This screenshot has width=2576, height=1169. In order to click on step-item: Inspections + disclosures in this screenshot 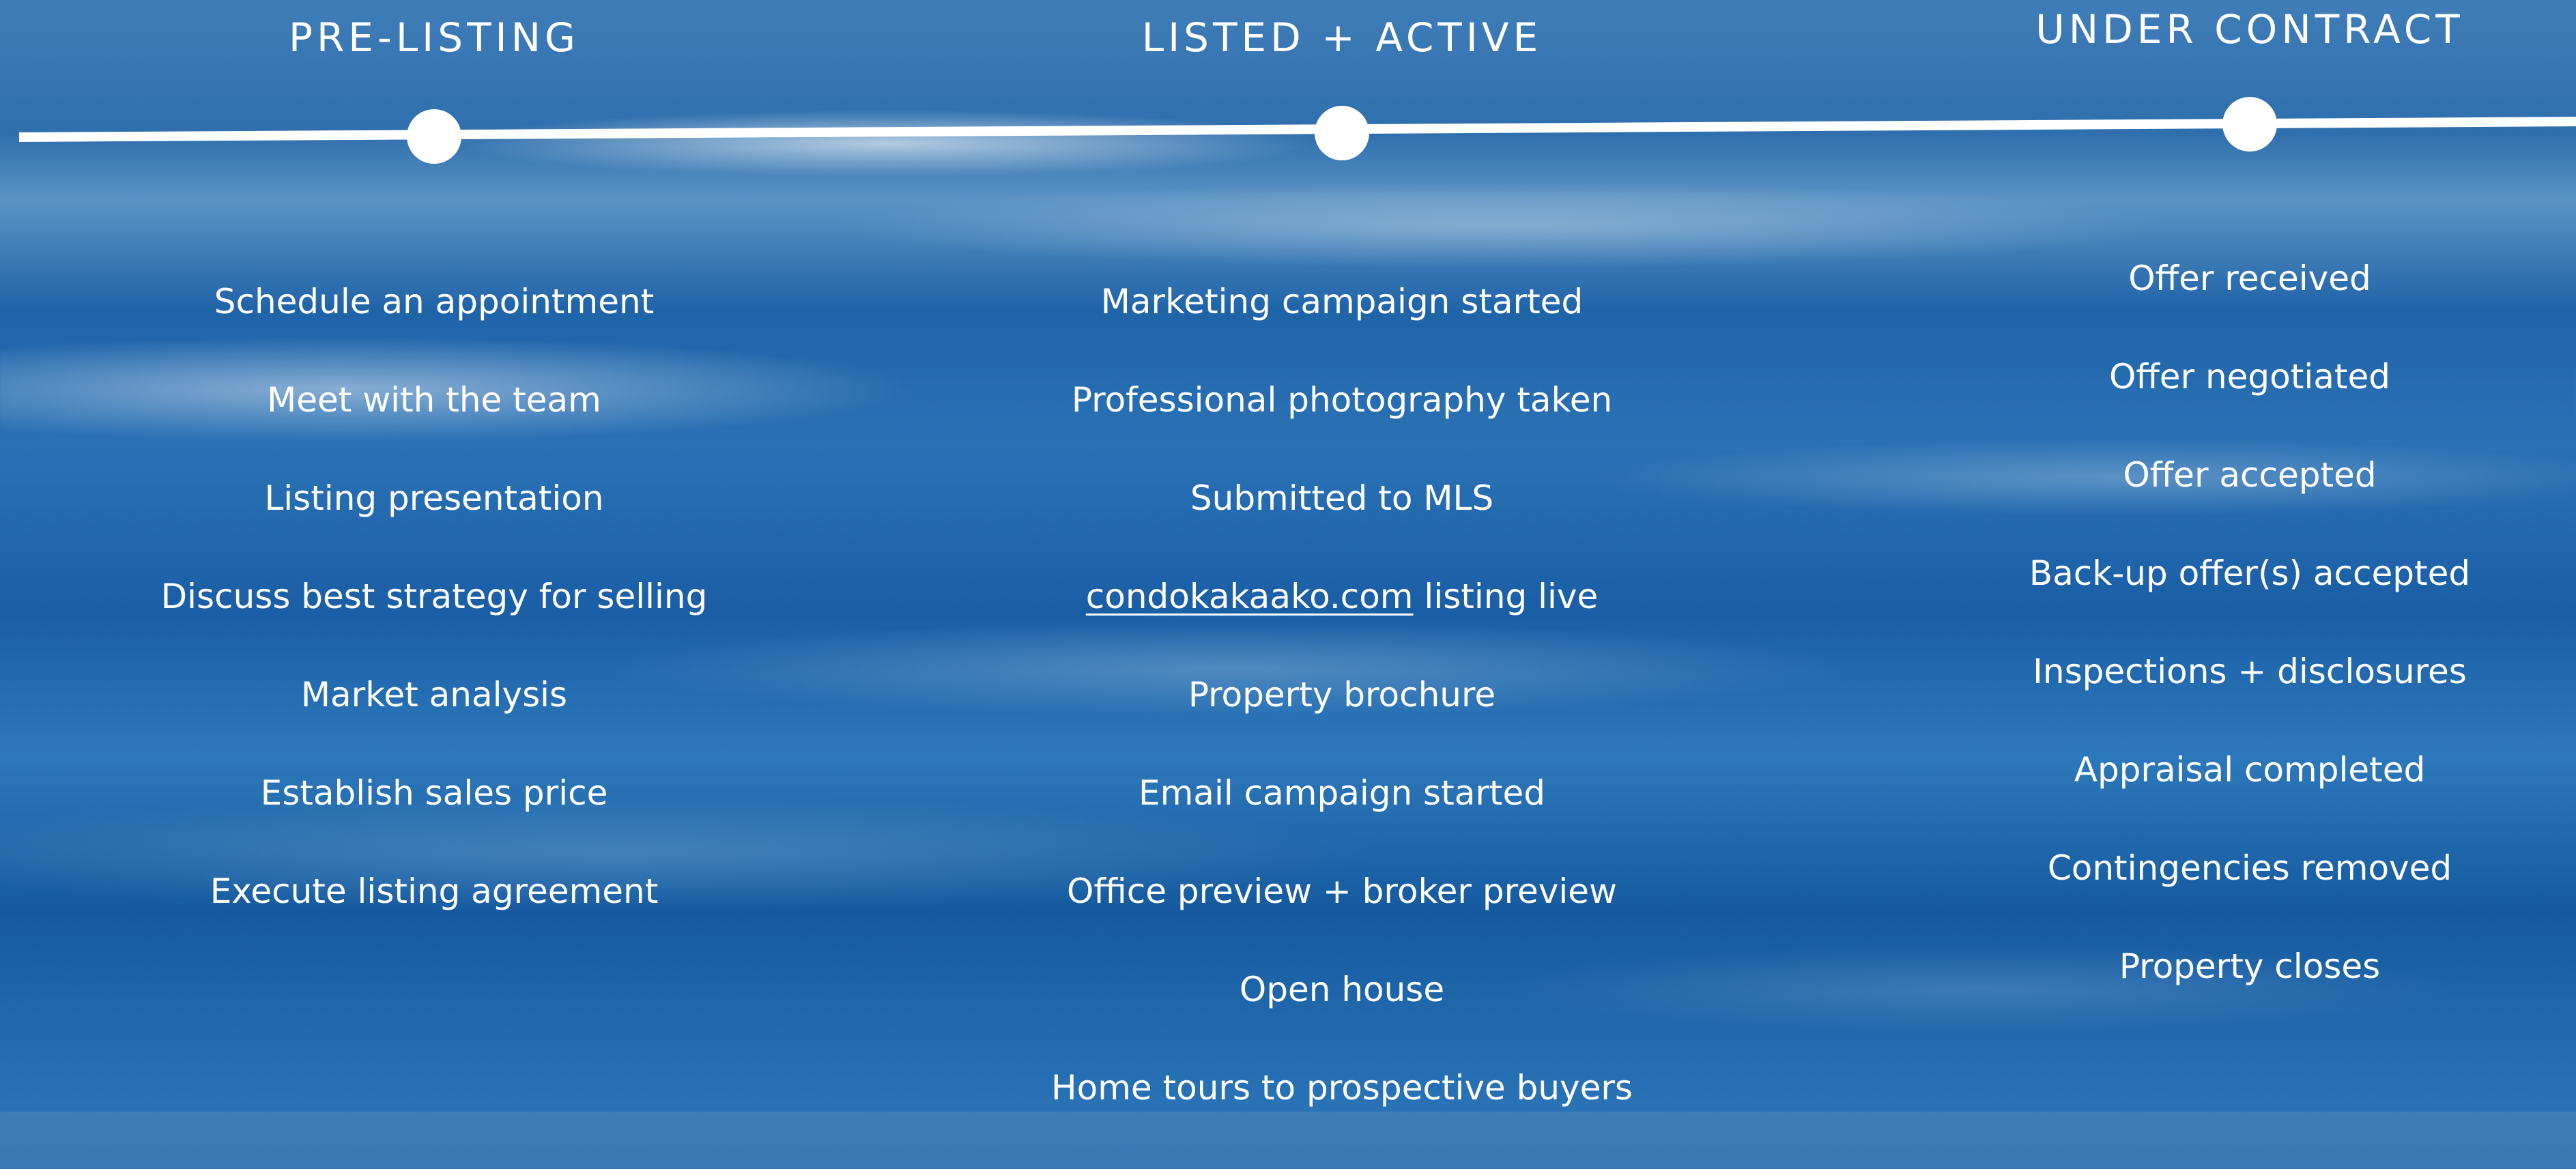, I will do `click(2250, 671)`.